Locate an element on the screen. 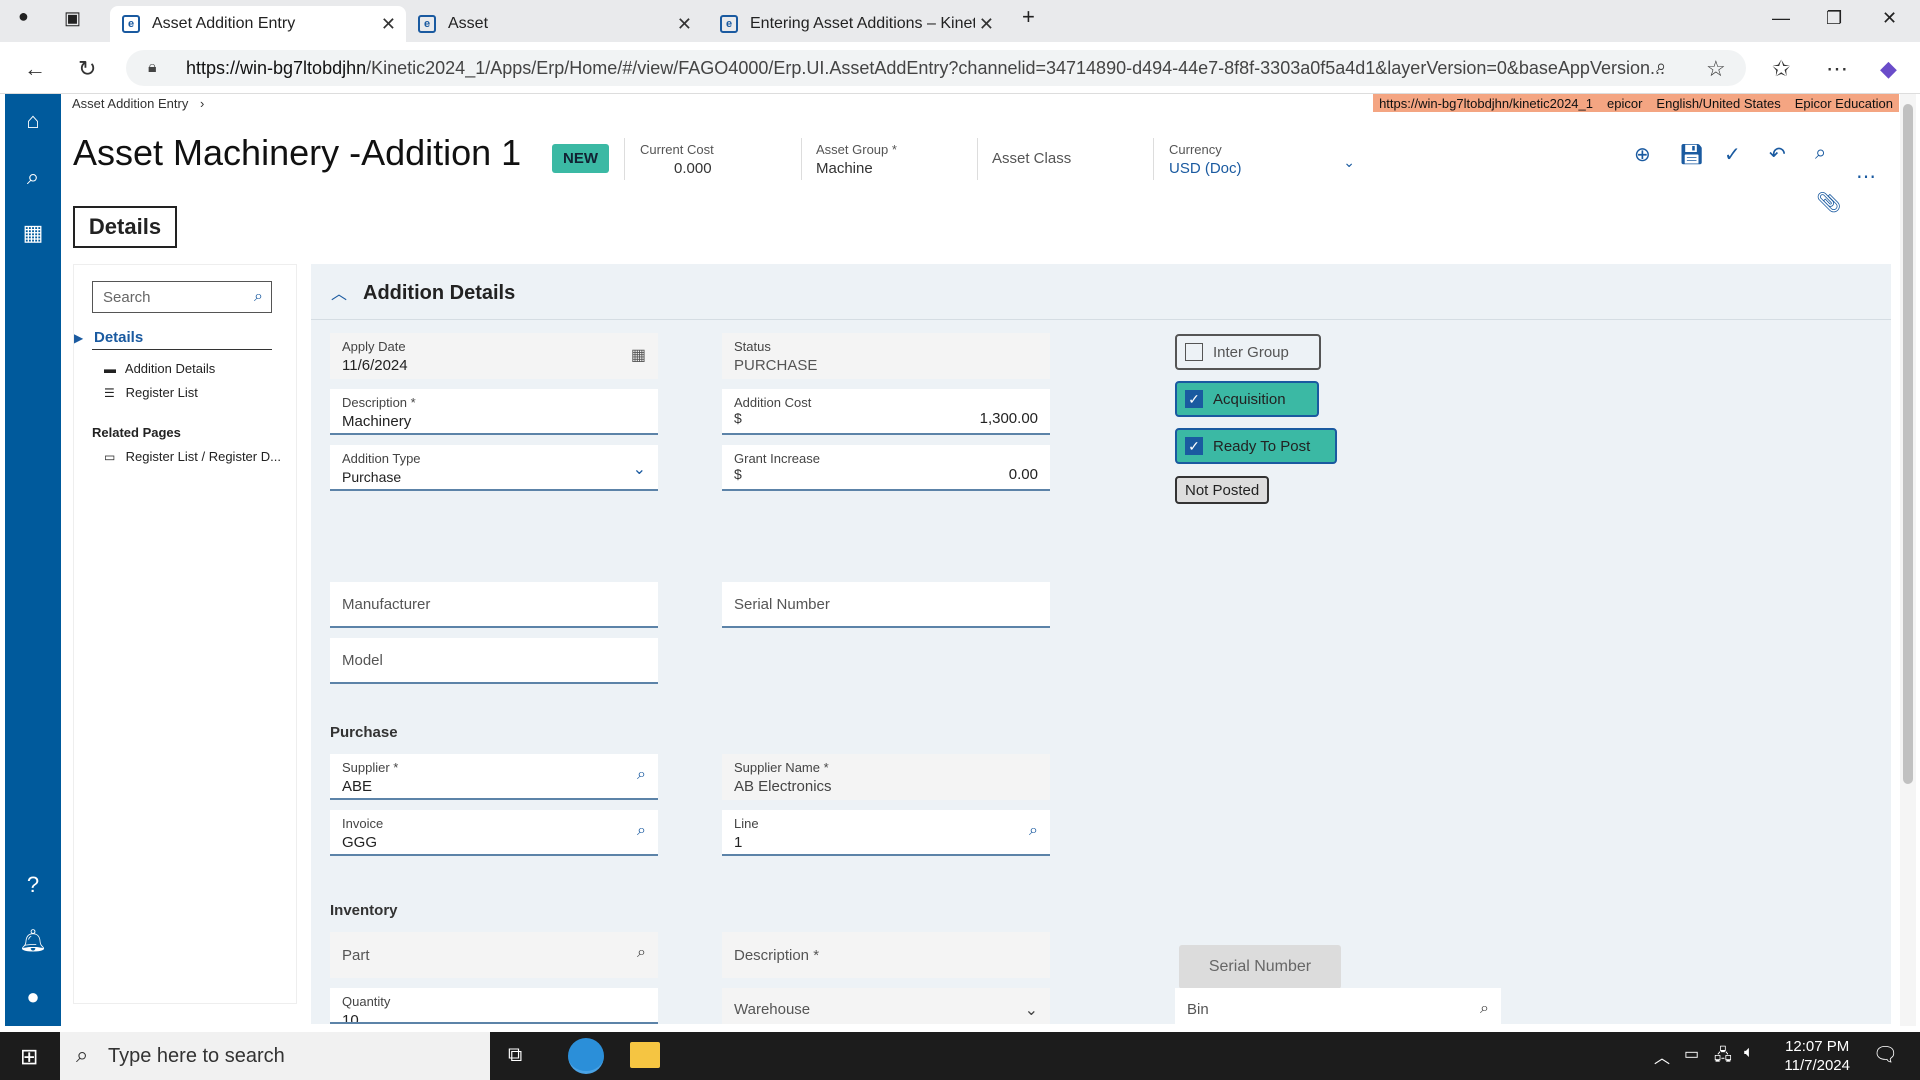  description-value: Machinery is located at coordinates (377, 421).